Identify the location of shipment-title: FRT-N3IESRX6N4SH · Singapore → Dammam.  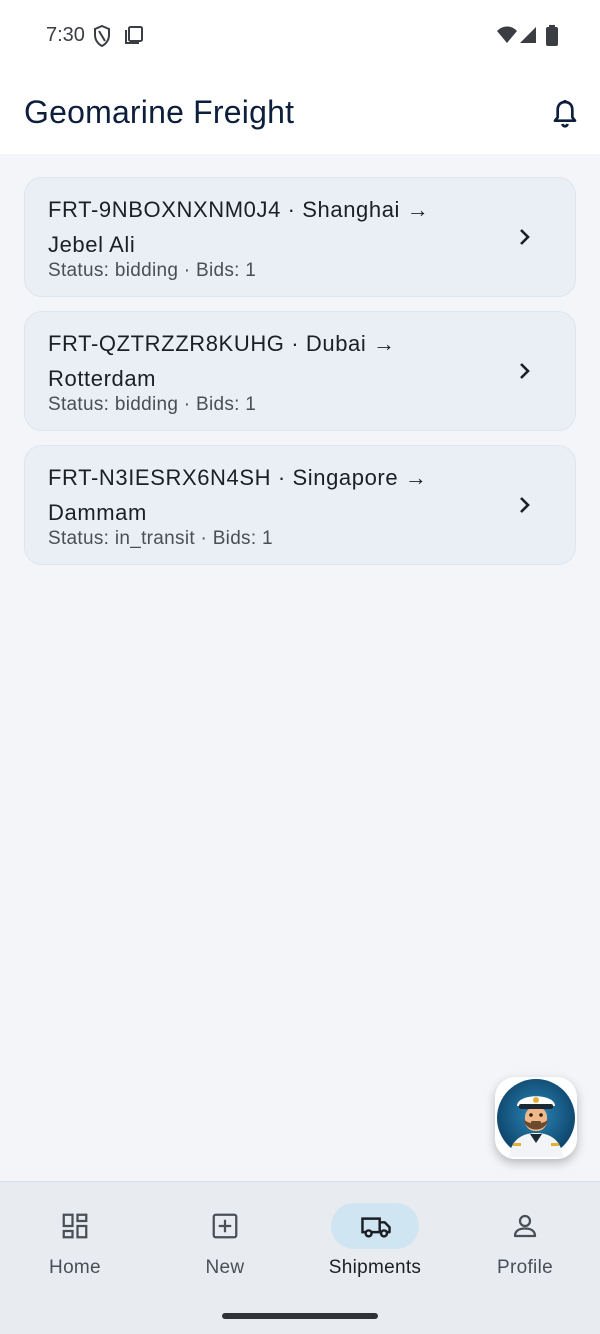
(238, 495).